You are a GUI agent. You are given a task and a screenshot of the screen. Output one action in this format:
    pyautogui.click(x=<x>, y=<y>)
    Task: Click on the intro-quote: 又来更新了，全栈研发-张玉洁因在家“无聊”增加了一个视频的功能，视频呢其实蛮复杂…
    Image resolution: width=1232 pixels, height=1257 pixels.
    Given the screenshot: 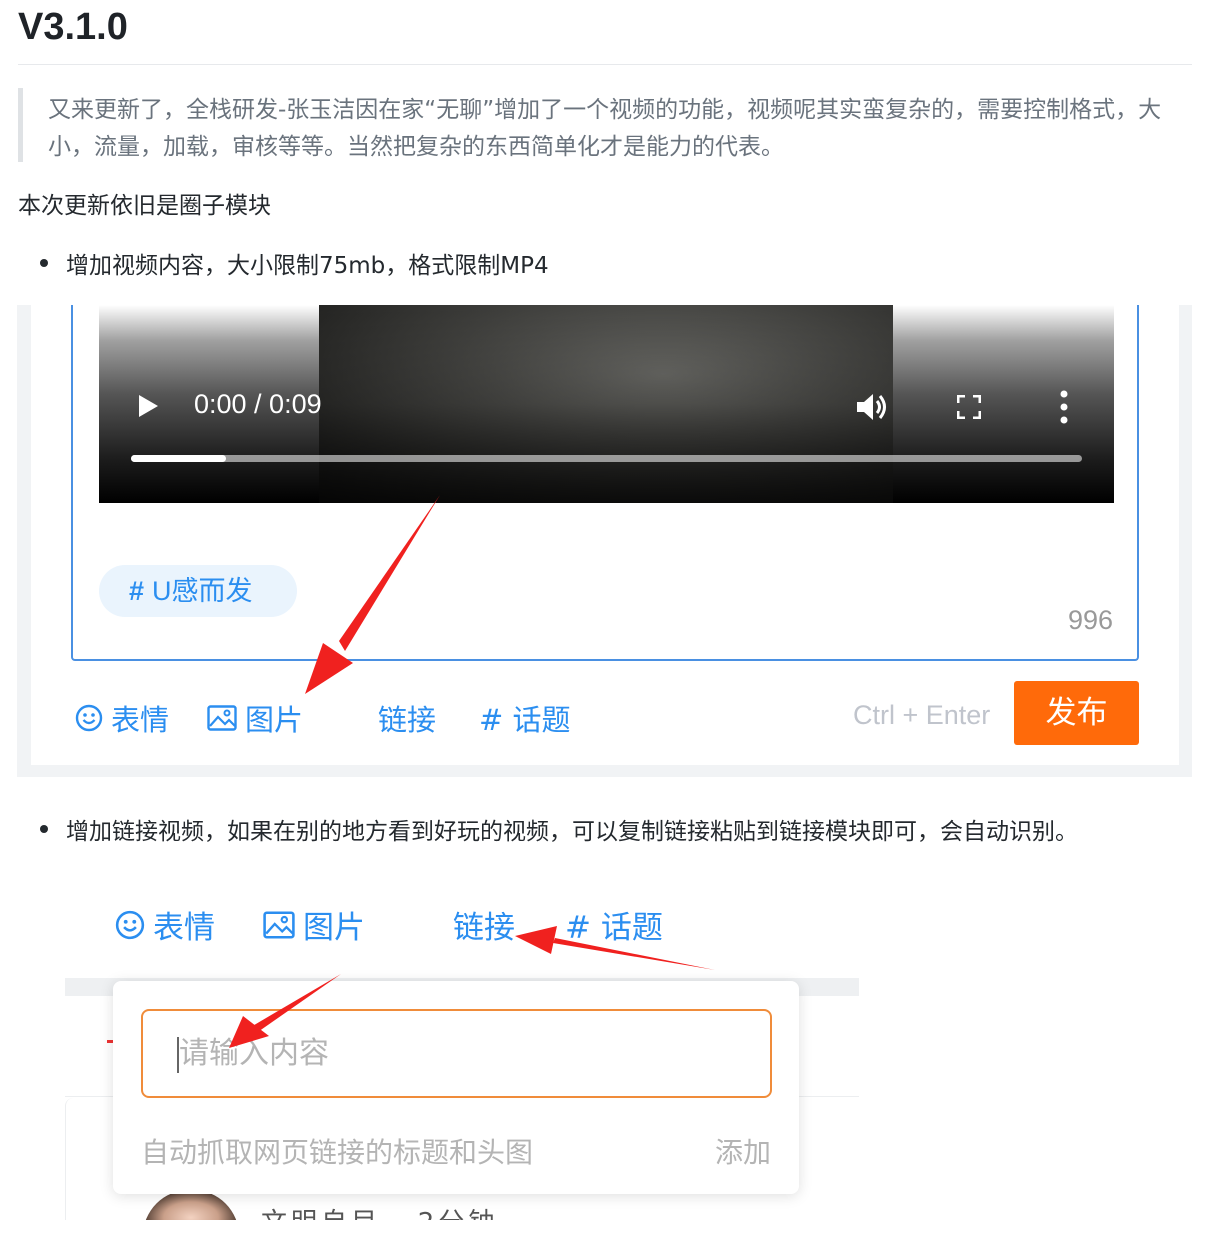 What is the action you would take?
    pyautogui.click(x=605, y=125)
    